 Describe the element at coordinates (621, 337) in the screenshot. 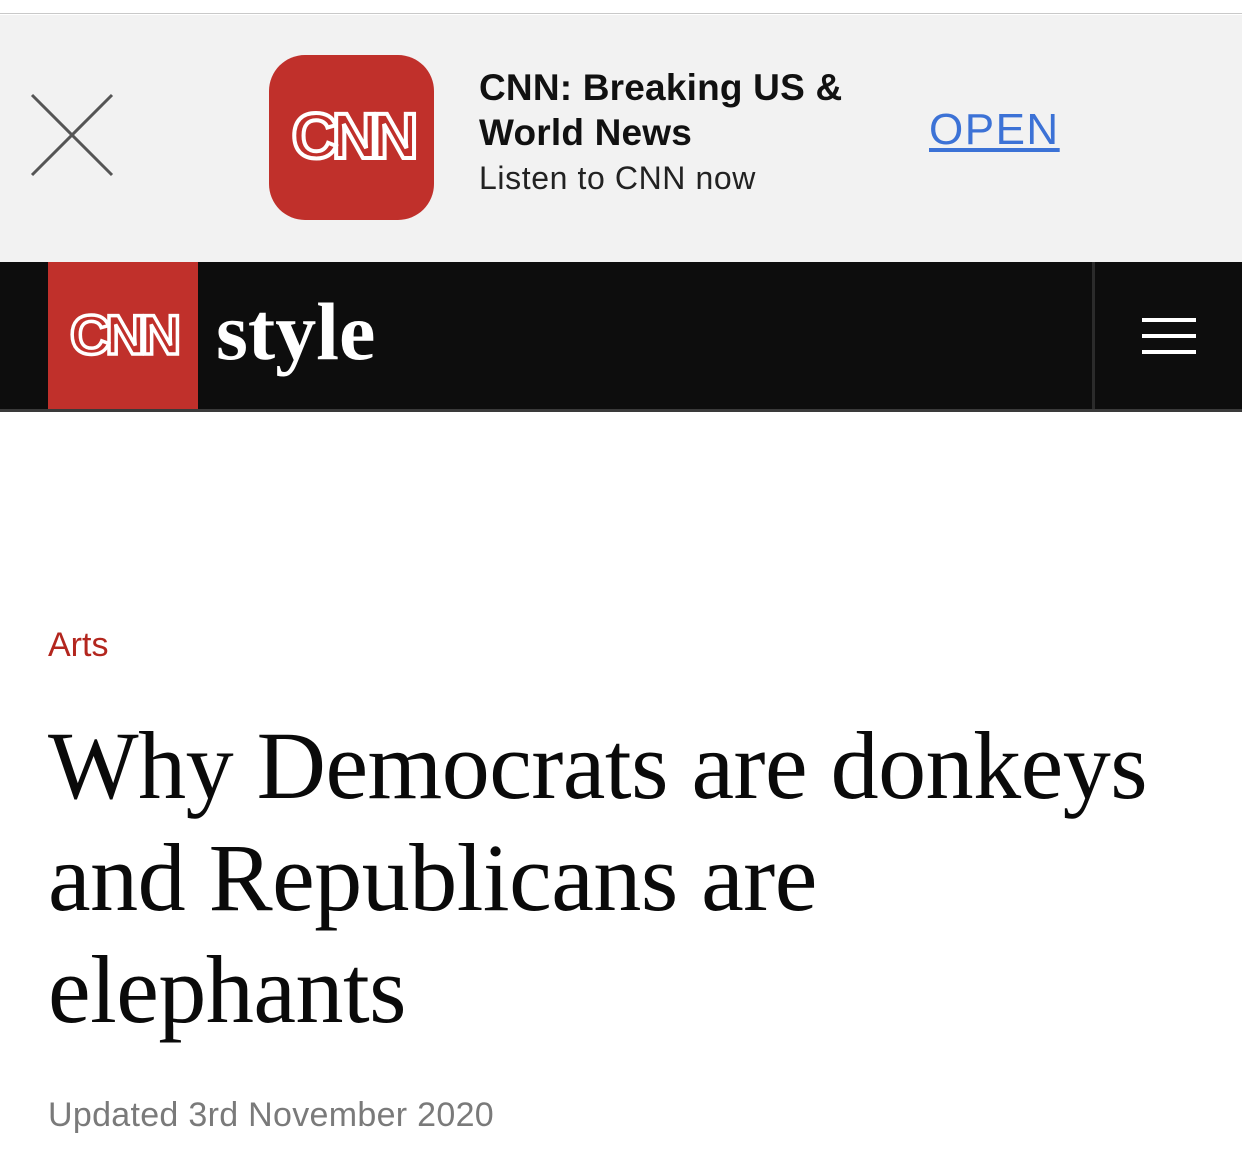

I see `site-navbar: CNN style` at that location.